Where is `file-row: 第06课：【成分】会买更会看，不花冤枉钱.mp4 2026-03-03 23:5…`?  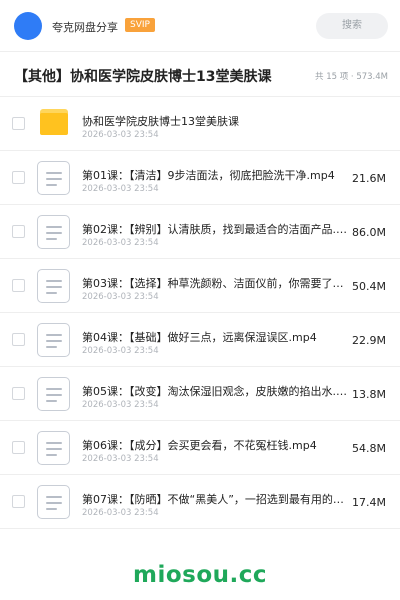 file-row: 第06课：【成分】会买更会看，不花冤枉钱.mp4 2026-03-03 23:5… is located at coordinates (200, 448).